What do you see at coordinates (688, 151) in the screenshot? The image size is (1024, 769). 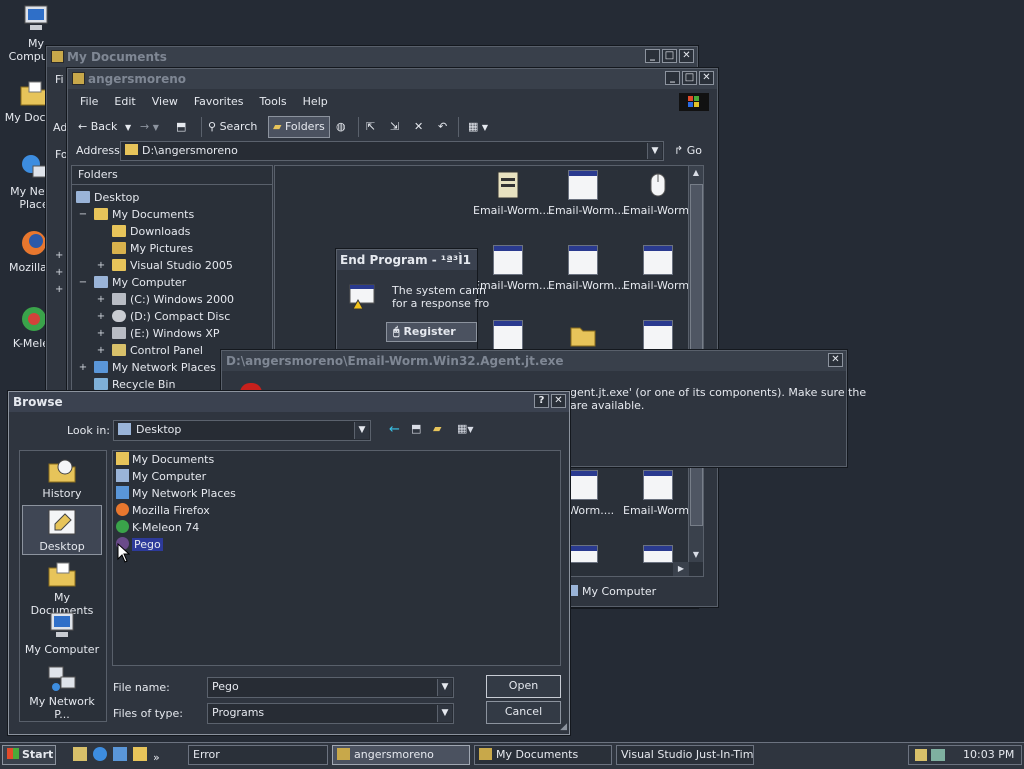 I see `go-button: ↱ Go` at bounding box center [688, 151].